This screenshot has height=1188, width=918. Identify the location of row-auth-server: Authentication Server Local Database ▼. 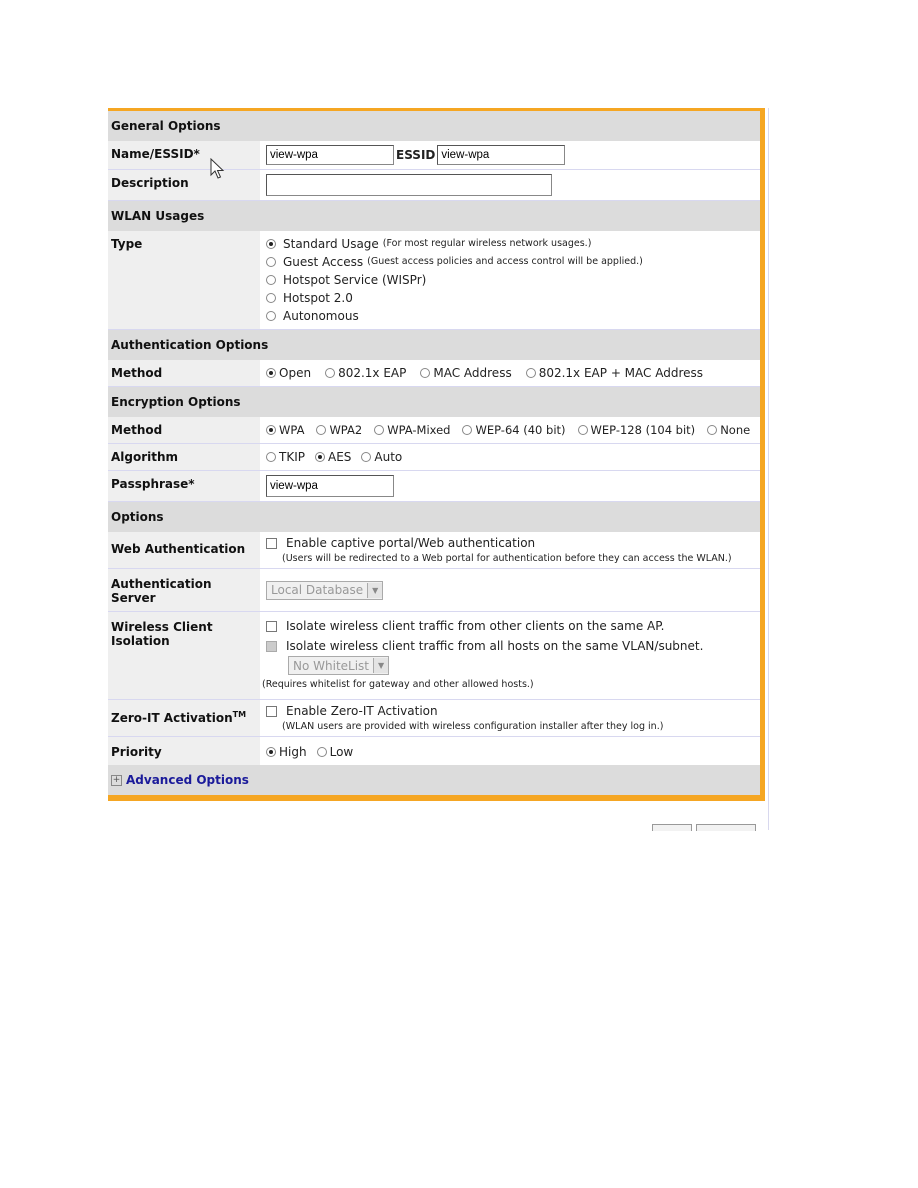
(434, 590).